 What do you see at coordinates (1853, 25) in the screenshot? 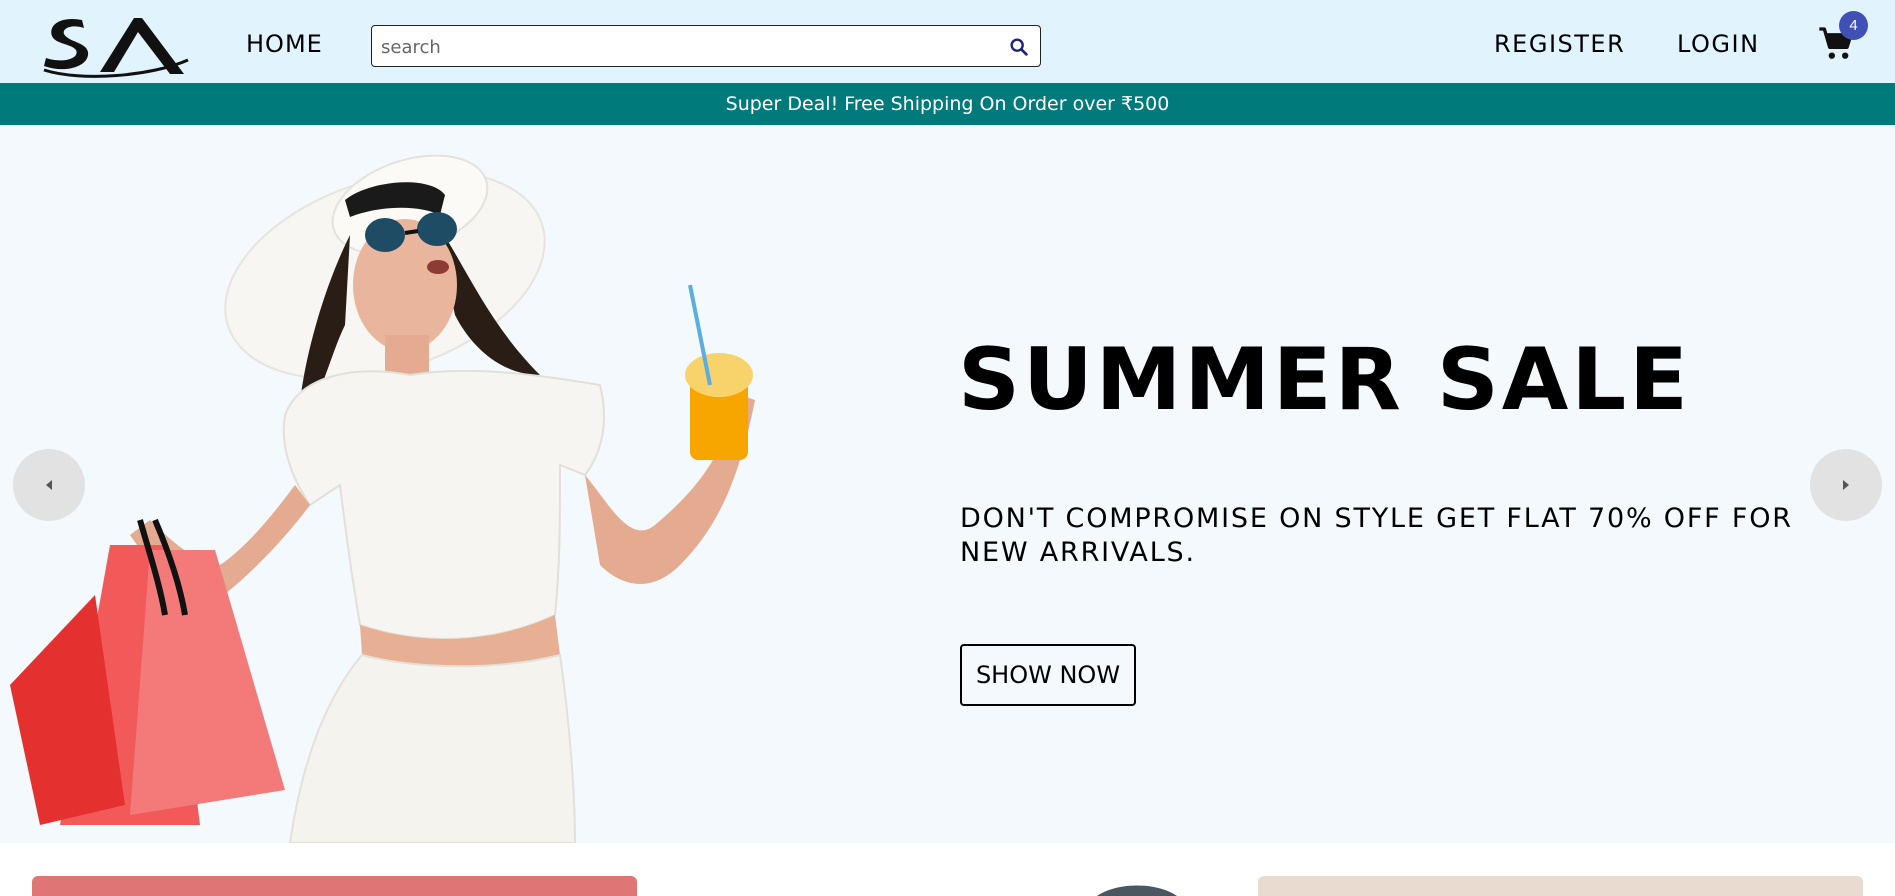
I see `cart-count-badge: 4` at bounding box center [1853, 25].